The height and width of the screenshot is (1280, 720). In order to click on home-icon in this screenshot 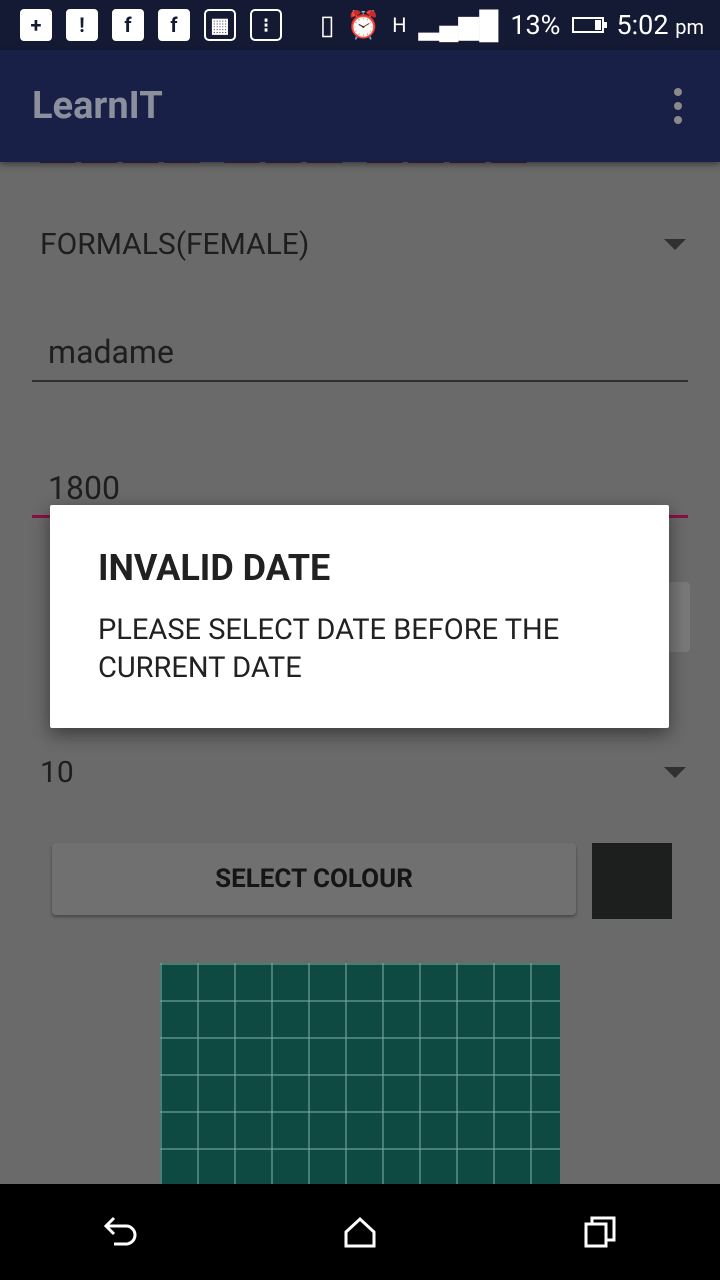, I will do `click(360, 1232)`.